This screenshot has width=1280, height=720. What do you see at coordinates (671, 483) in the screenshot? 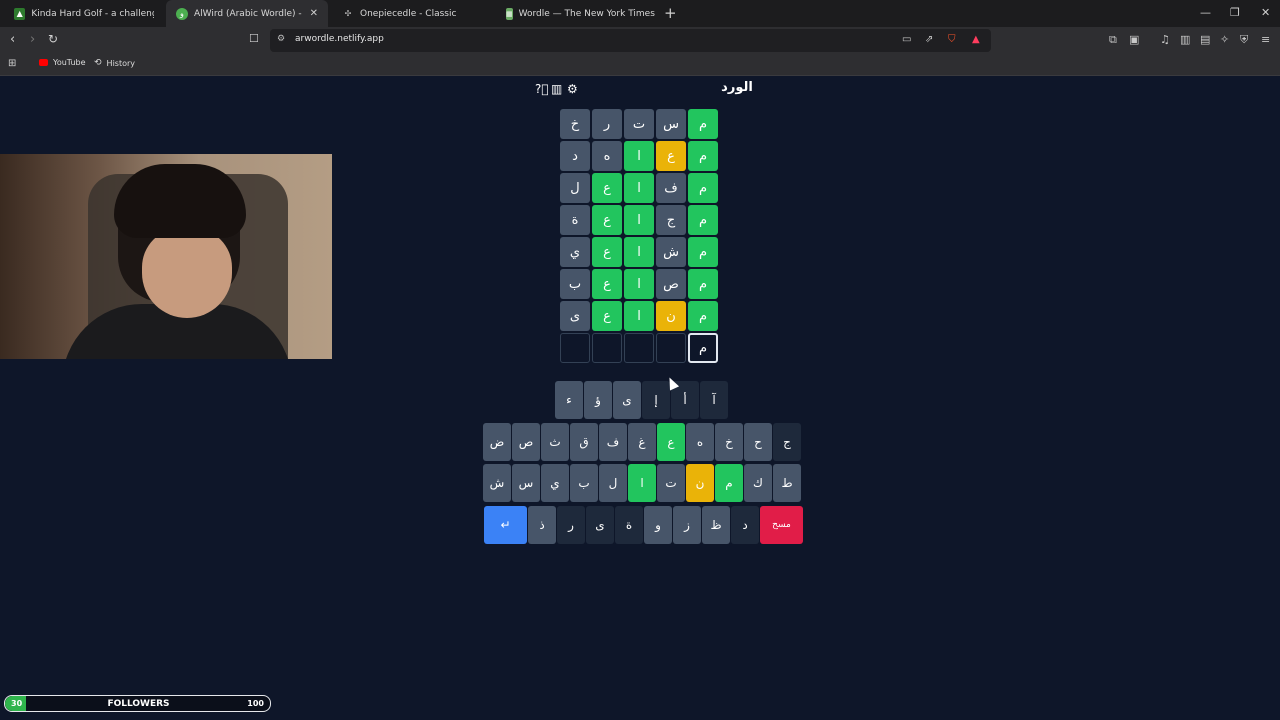
I see `keyboard-key: ت` at bounding box center [671, 483].